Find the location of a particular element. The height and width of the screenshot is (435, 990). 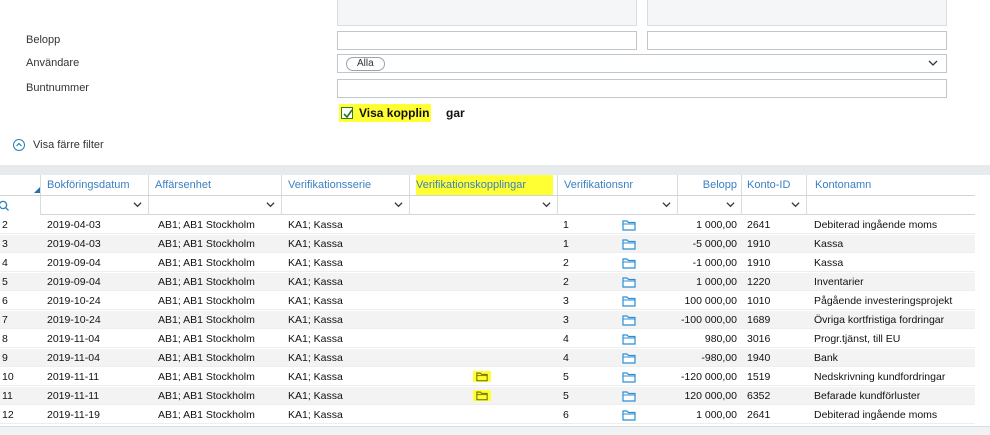

cell-belopp: 980,00 is located at coordinates (720, 339).